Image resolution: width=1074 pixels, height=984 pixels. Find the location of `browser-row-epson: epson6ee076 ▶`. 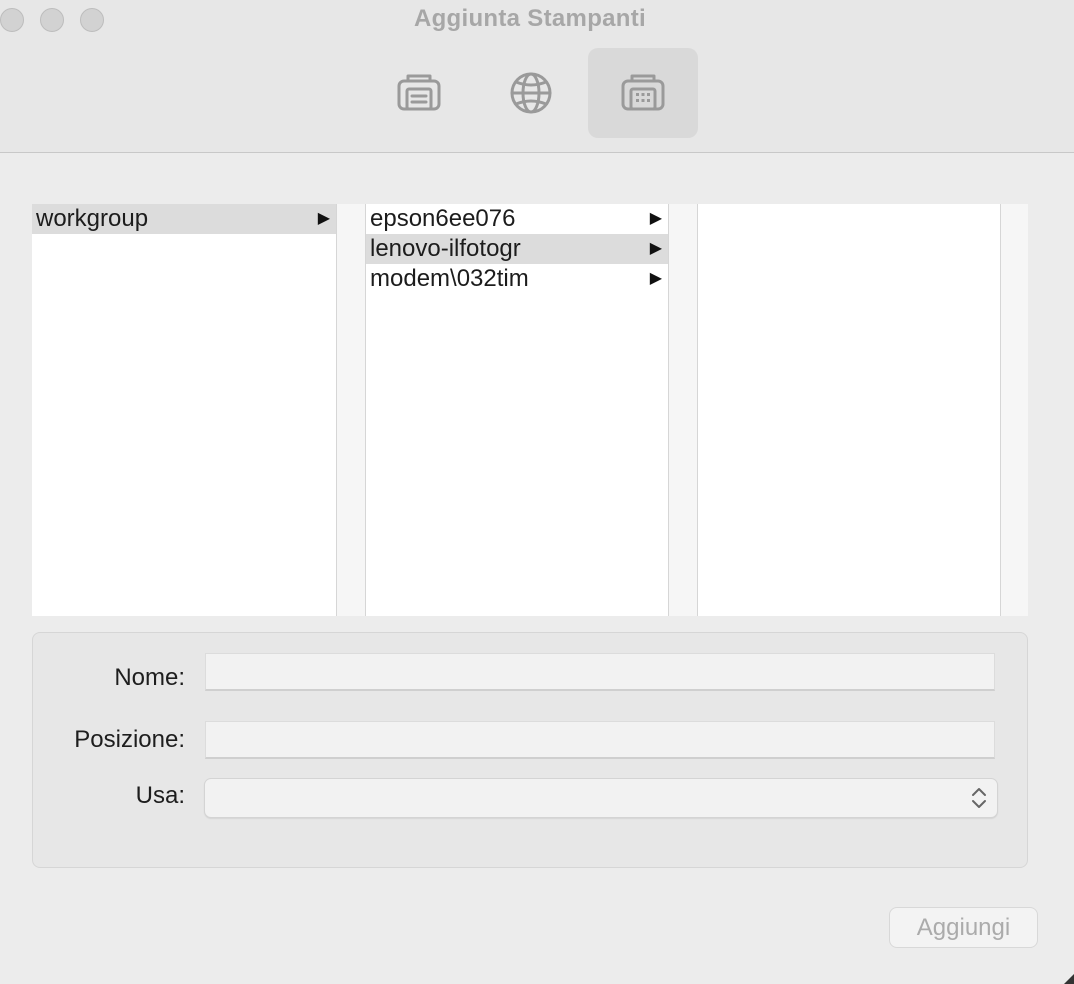

browser-row-epson: epson6ee076 ▶ is located at coordinates (517, 219).